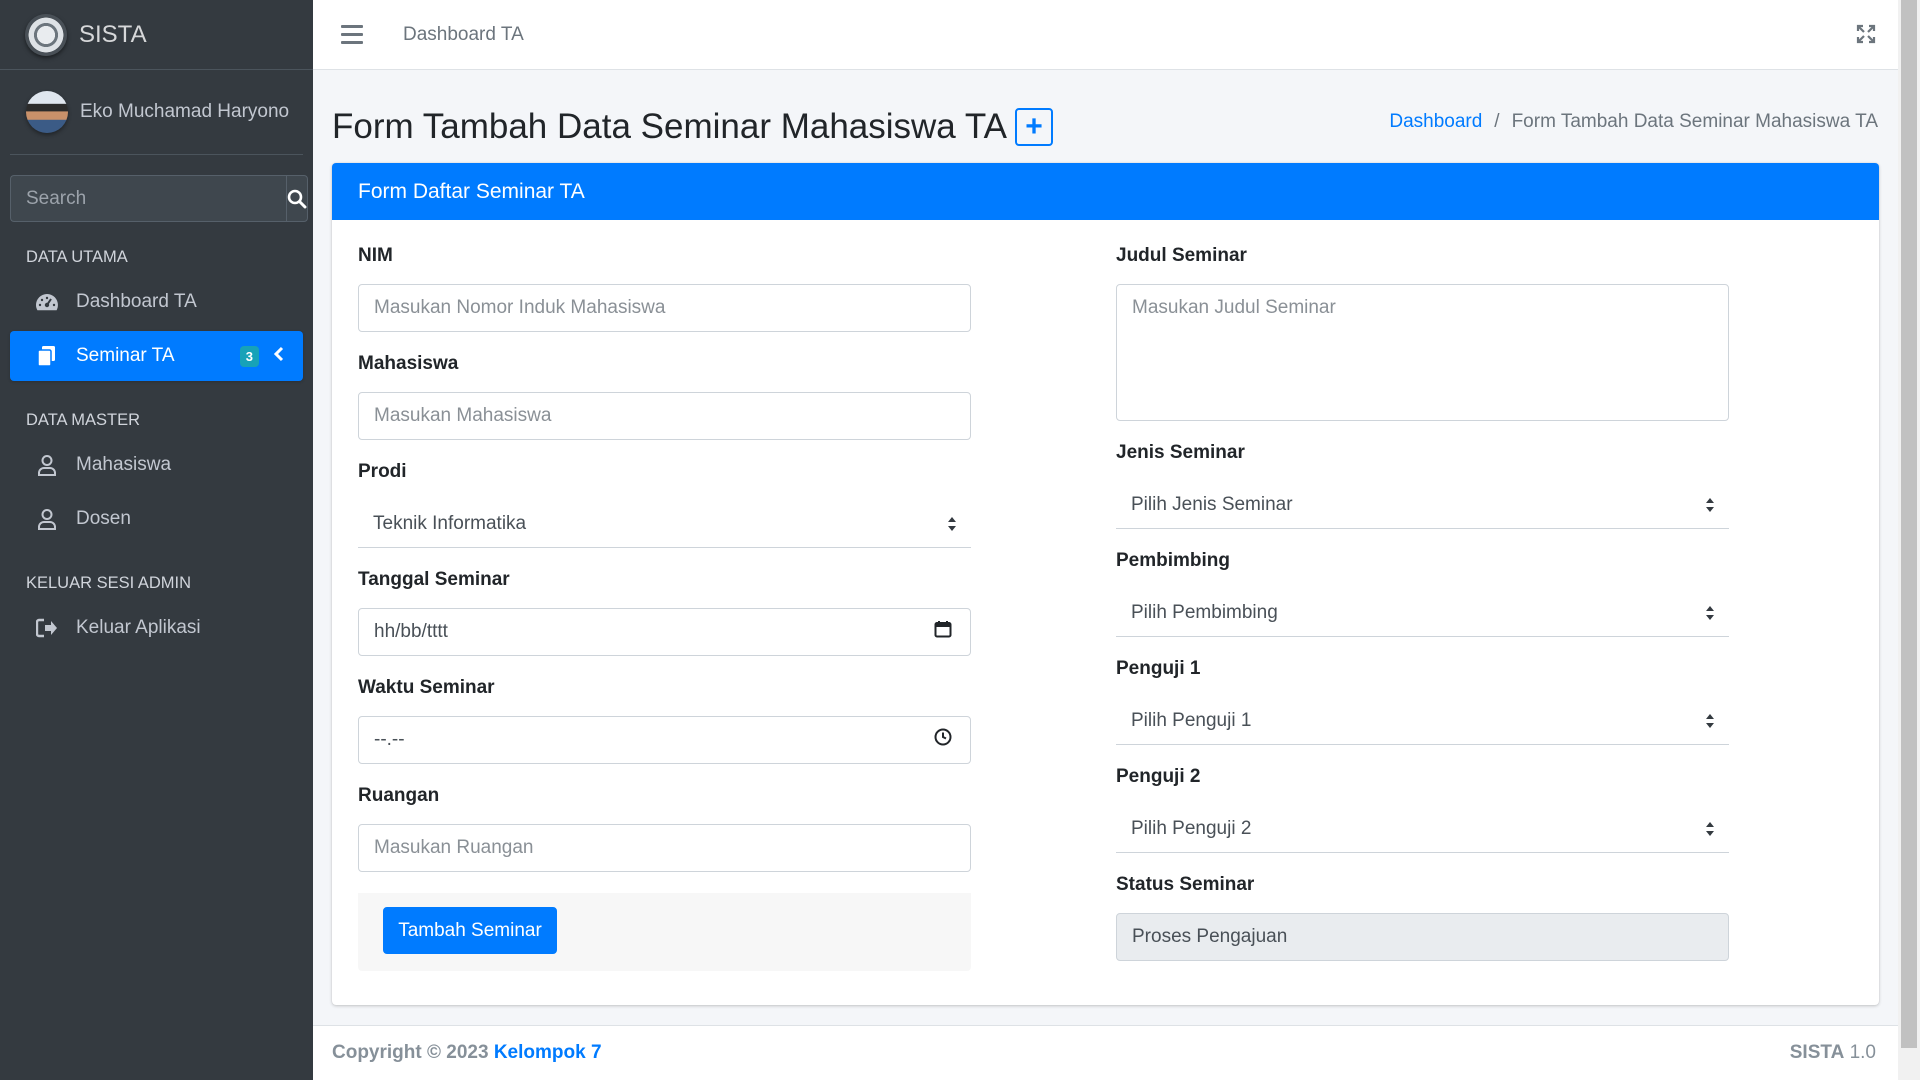 The image size is (1920, 1080). Describe the element at coordinates (664, 632) in the screenshot. I see `tanggal-date-input: hh/bb/tttt` at that location.